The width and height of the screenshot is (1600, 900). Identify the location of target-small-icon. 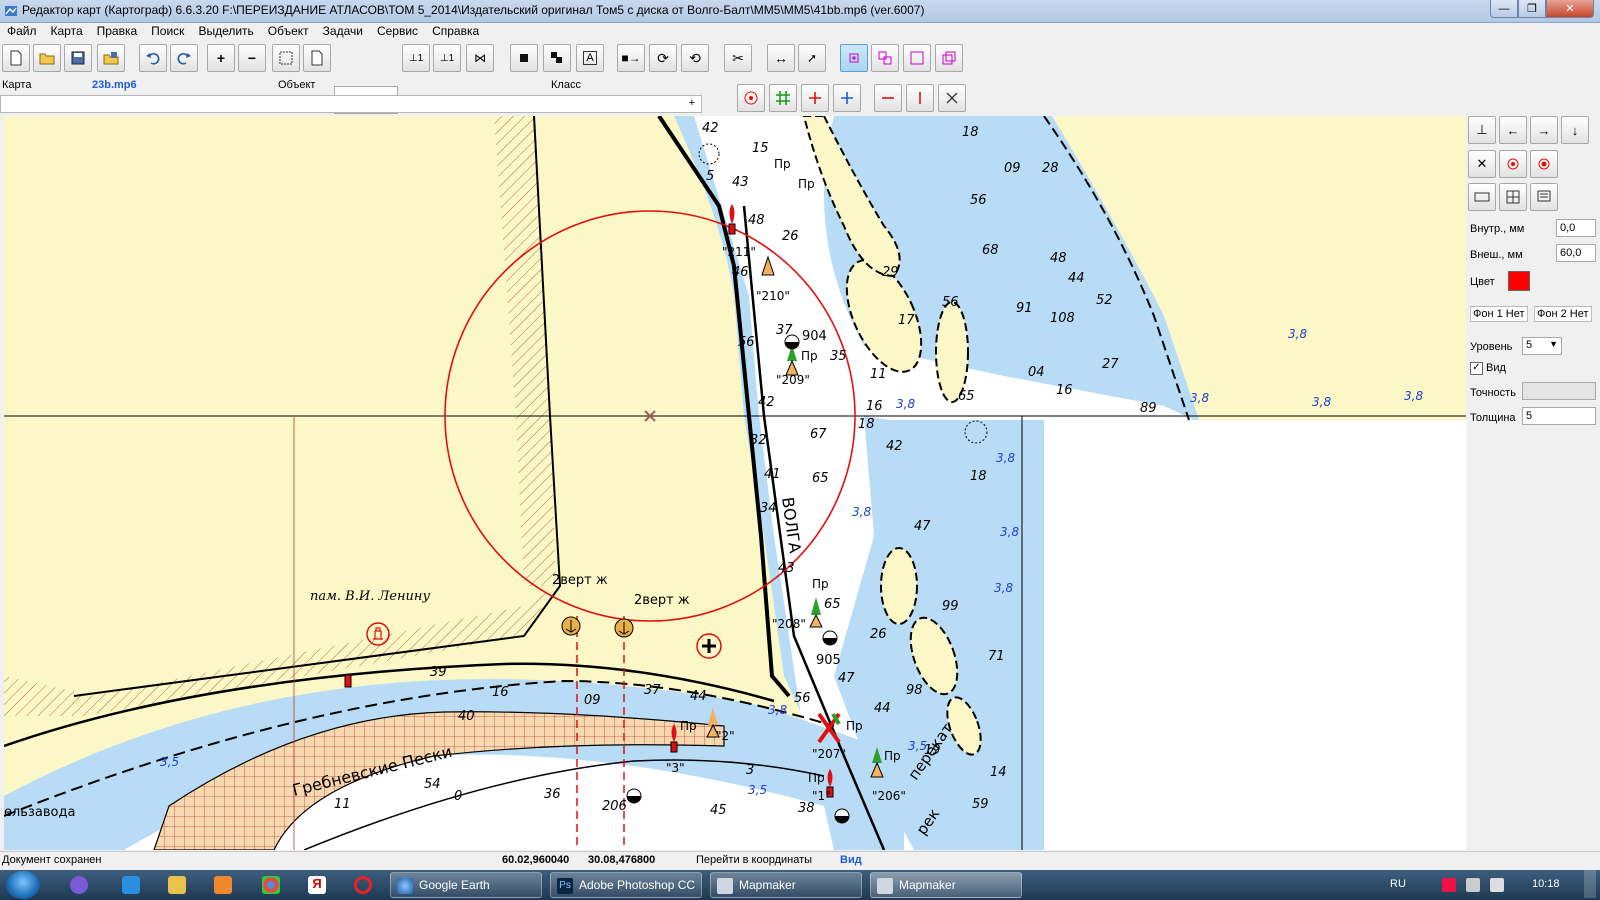
(1513, 164).